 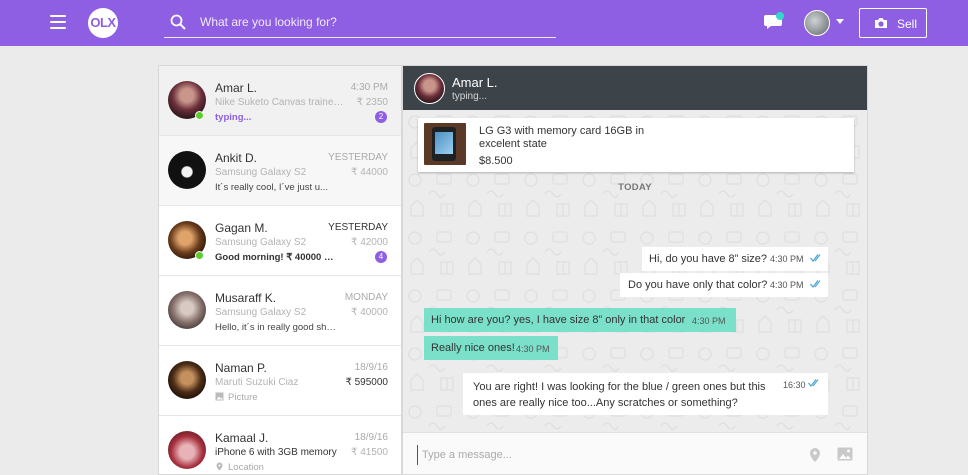 I want to click on message-bubble-outgoing: Hi, do you have 8” size? 4:30 PM, so click(x=735, y=259).